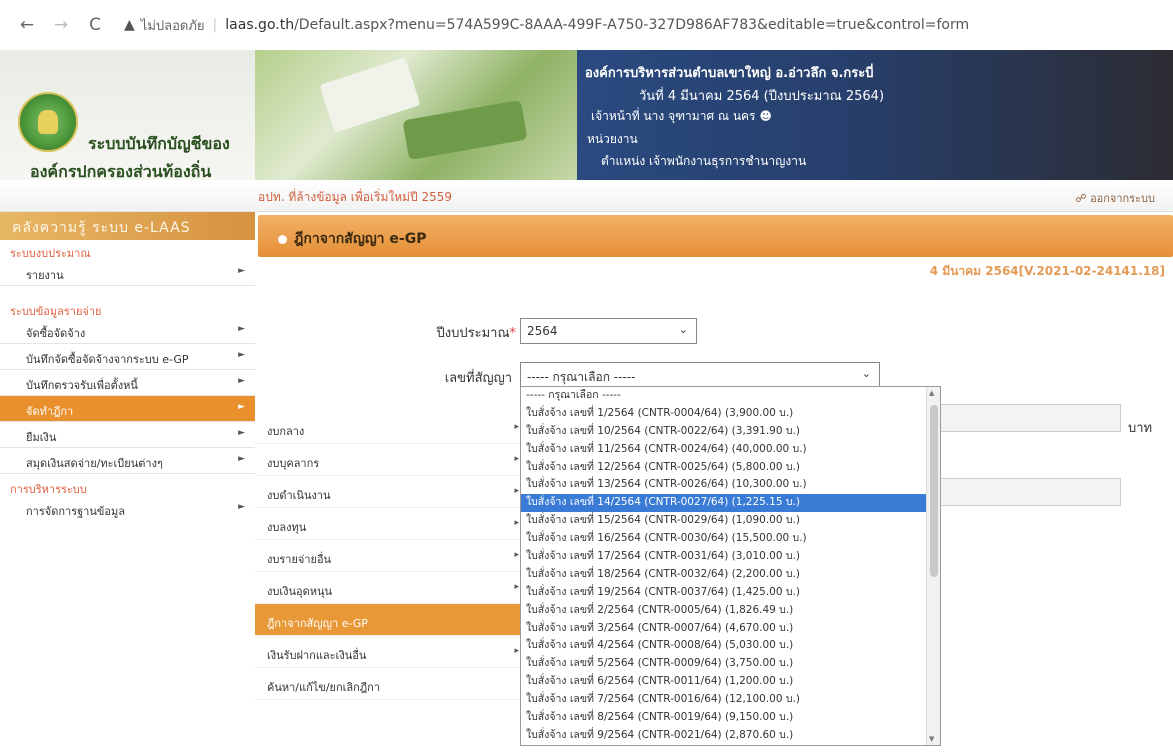  Describe the element at coordinates (61, 25) in the screenshot. I see `forward-icon: →` at that location.